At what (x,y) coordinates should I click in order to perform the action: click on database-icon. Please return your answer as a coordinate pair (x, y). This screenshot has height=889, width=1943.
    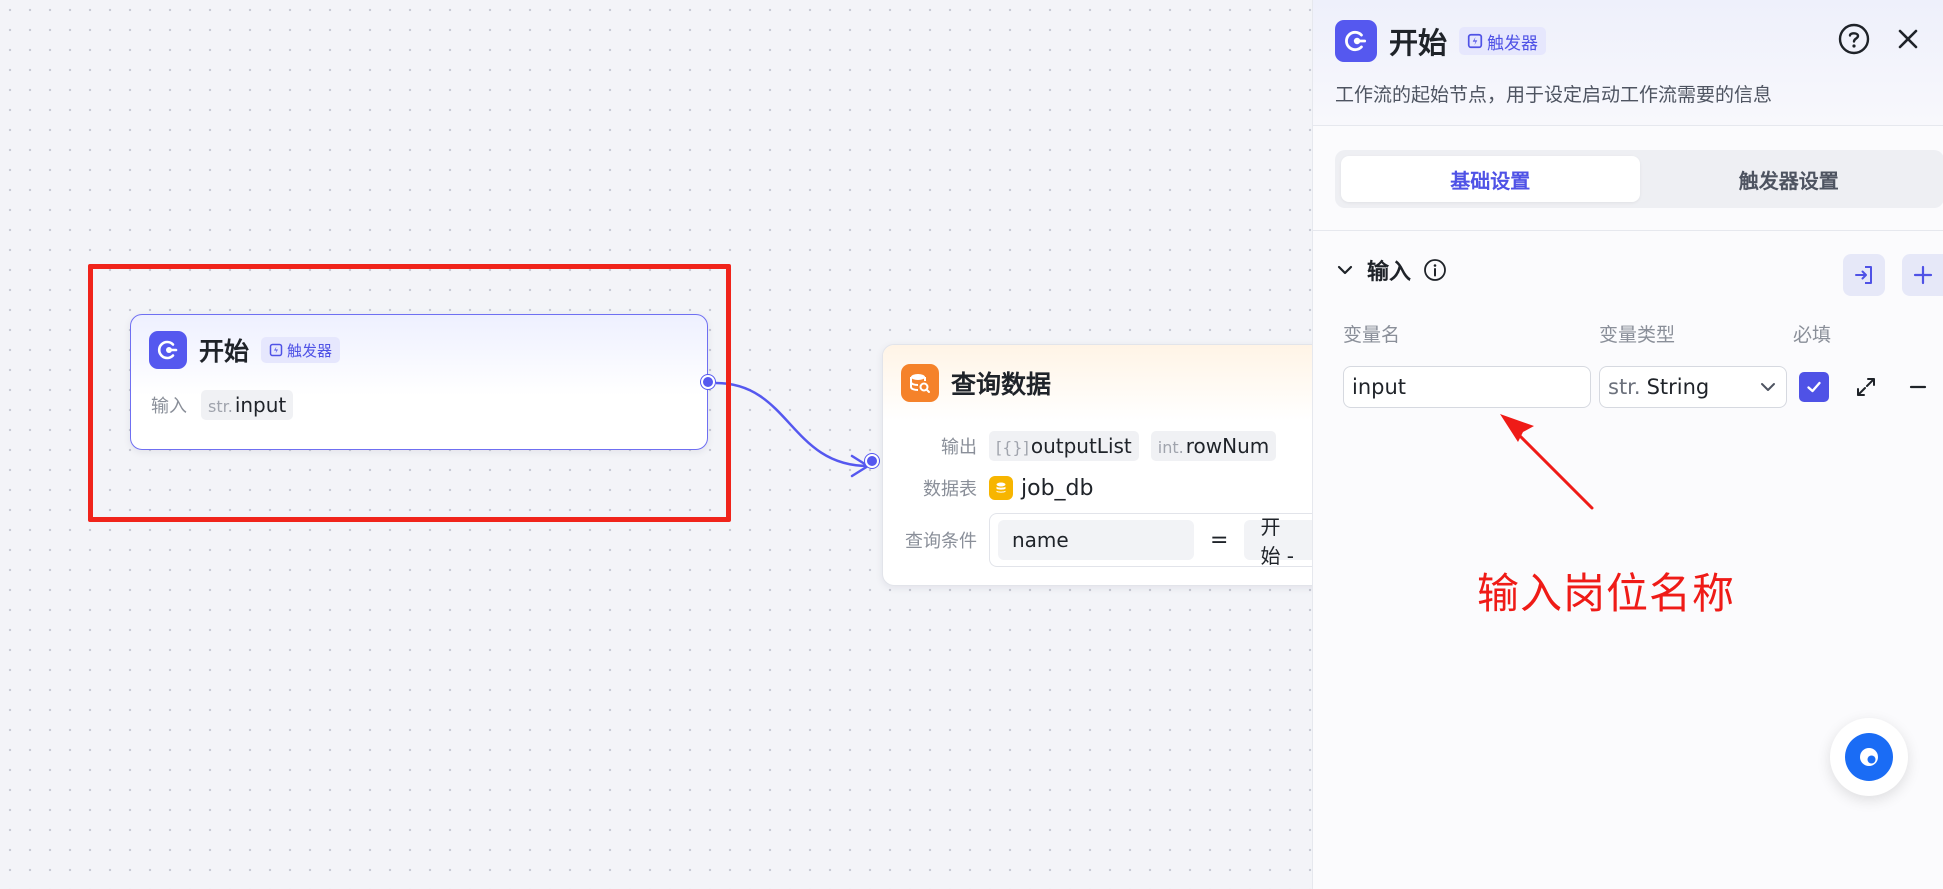
    Looking at the image, I should click on (1001, 488).